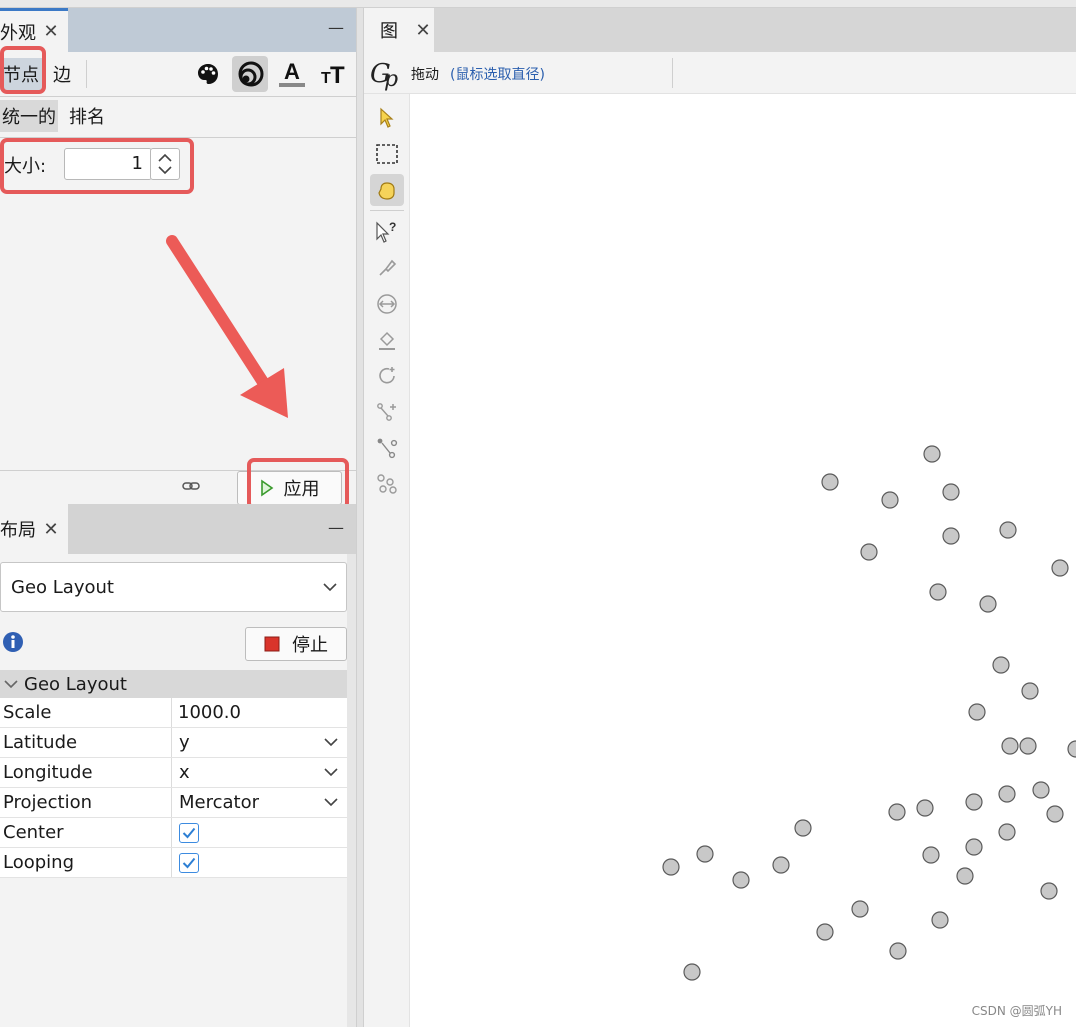  I want to click on node-size-icon, so click(250, 74).